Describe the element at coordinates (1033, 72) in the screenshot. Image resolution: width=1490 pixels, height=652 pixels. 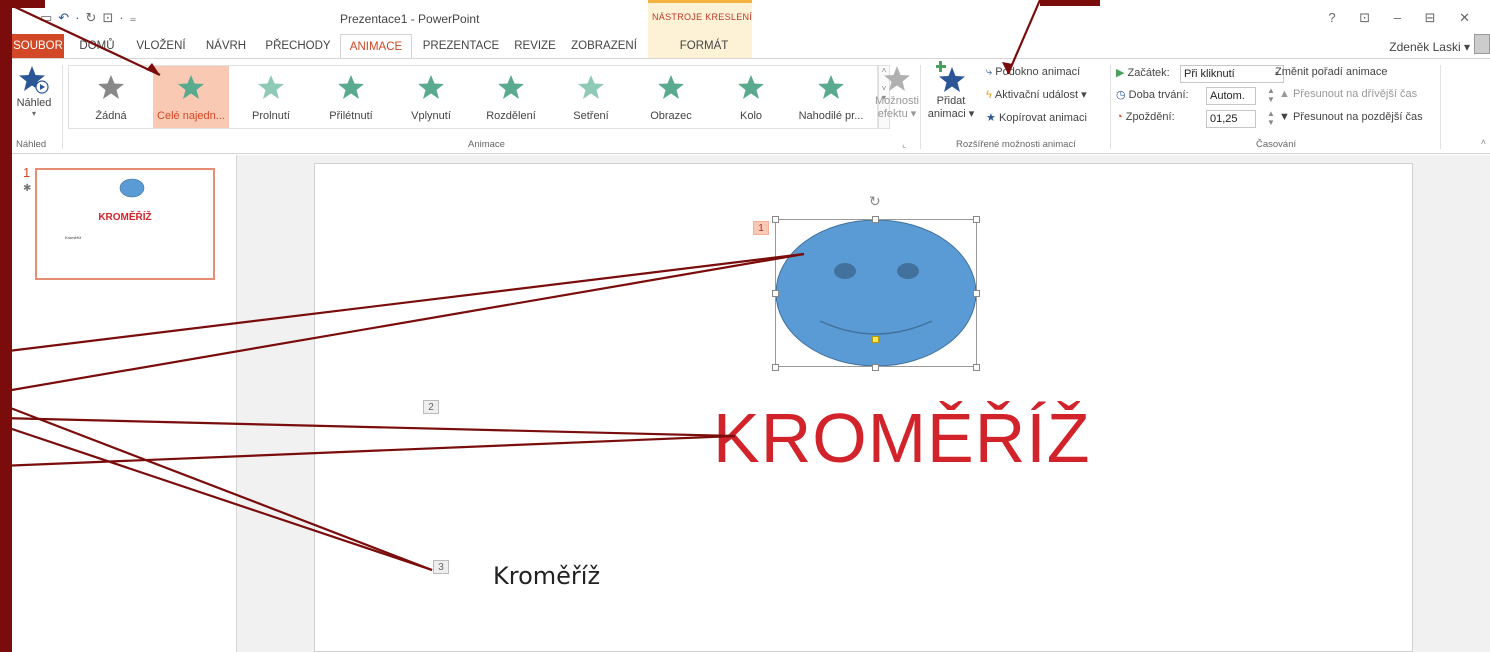
I see `animation-pane-button: ⤷ Podokno animací` at that location.